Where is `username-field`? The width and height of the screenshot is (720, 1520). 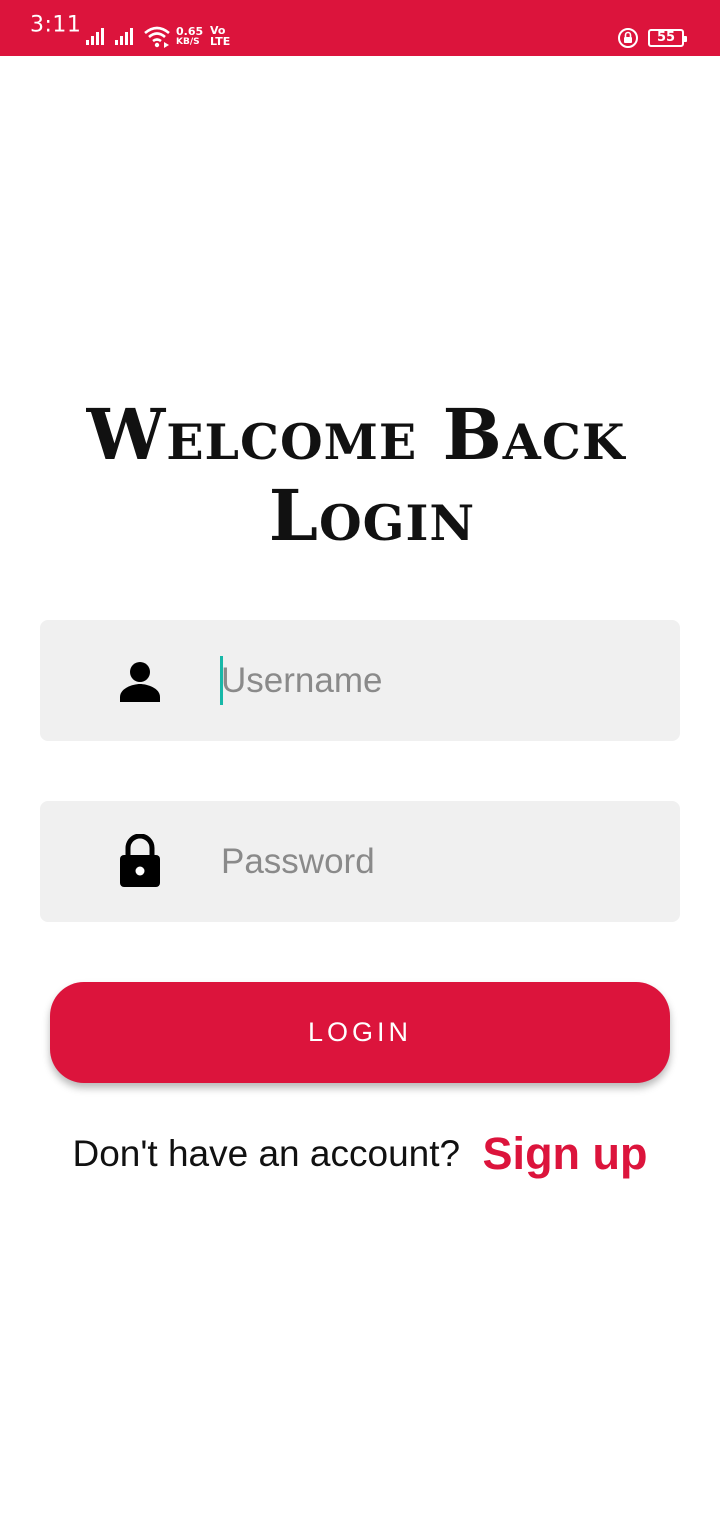 username-field is located at coordinates (365, 680).